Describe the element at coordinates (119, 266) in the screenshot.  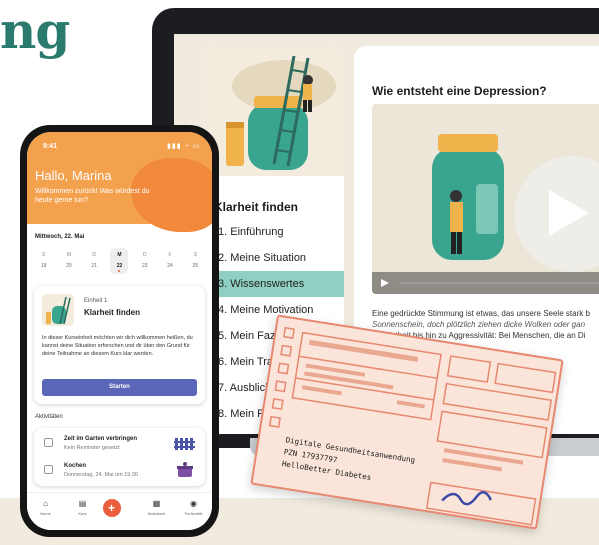
I see `day-number: 22` at that location.